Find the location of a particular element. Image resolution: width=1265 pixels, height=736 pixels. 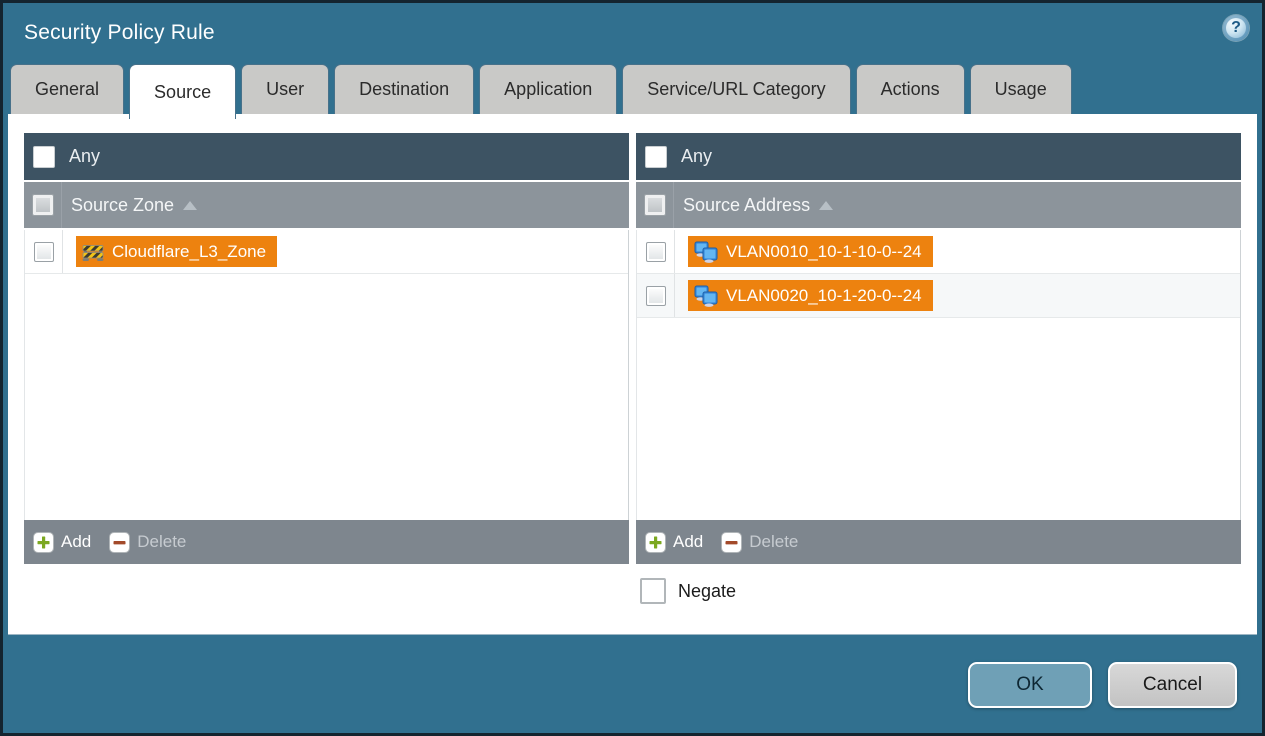

address-add-label: Add is located at coordinates (688, 541).